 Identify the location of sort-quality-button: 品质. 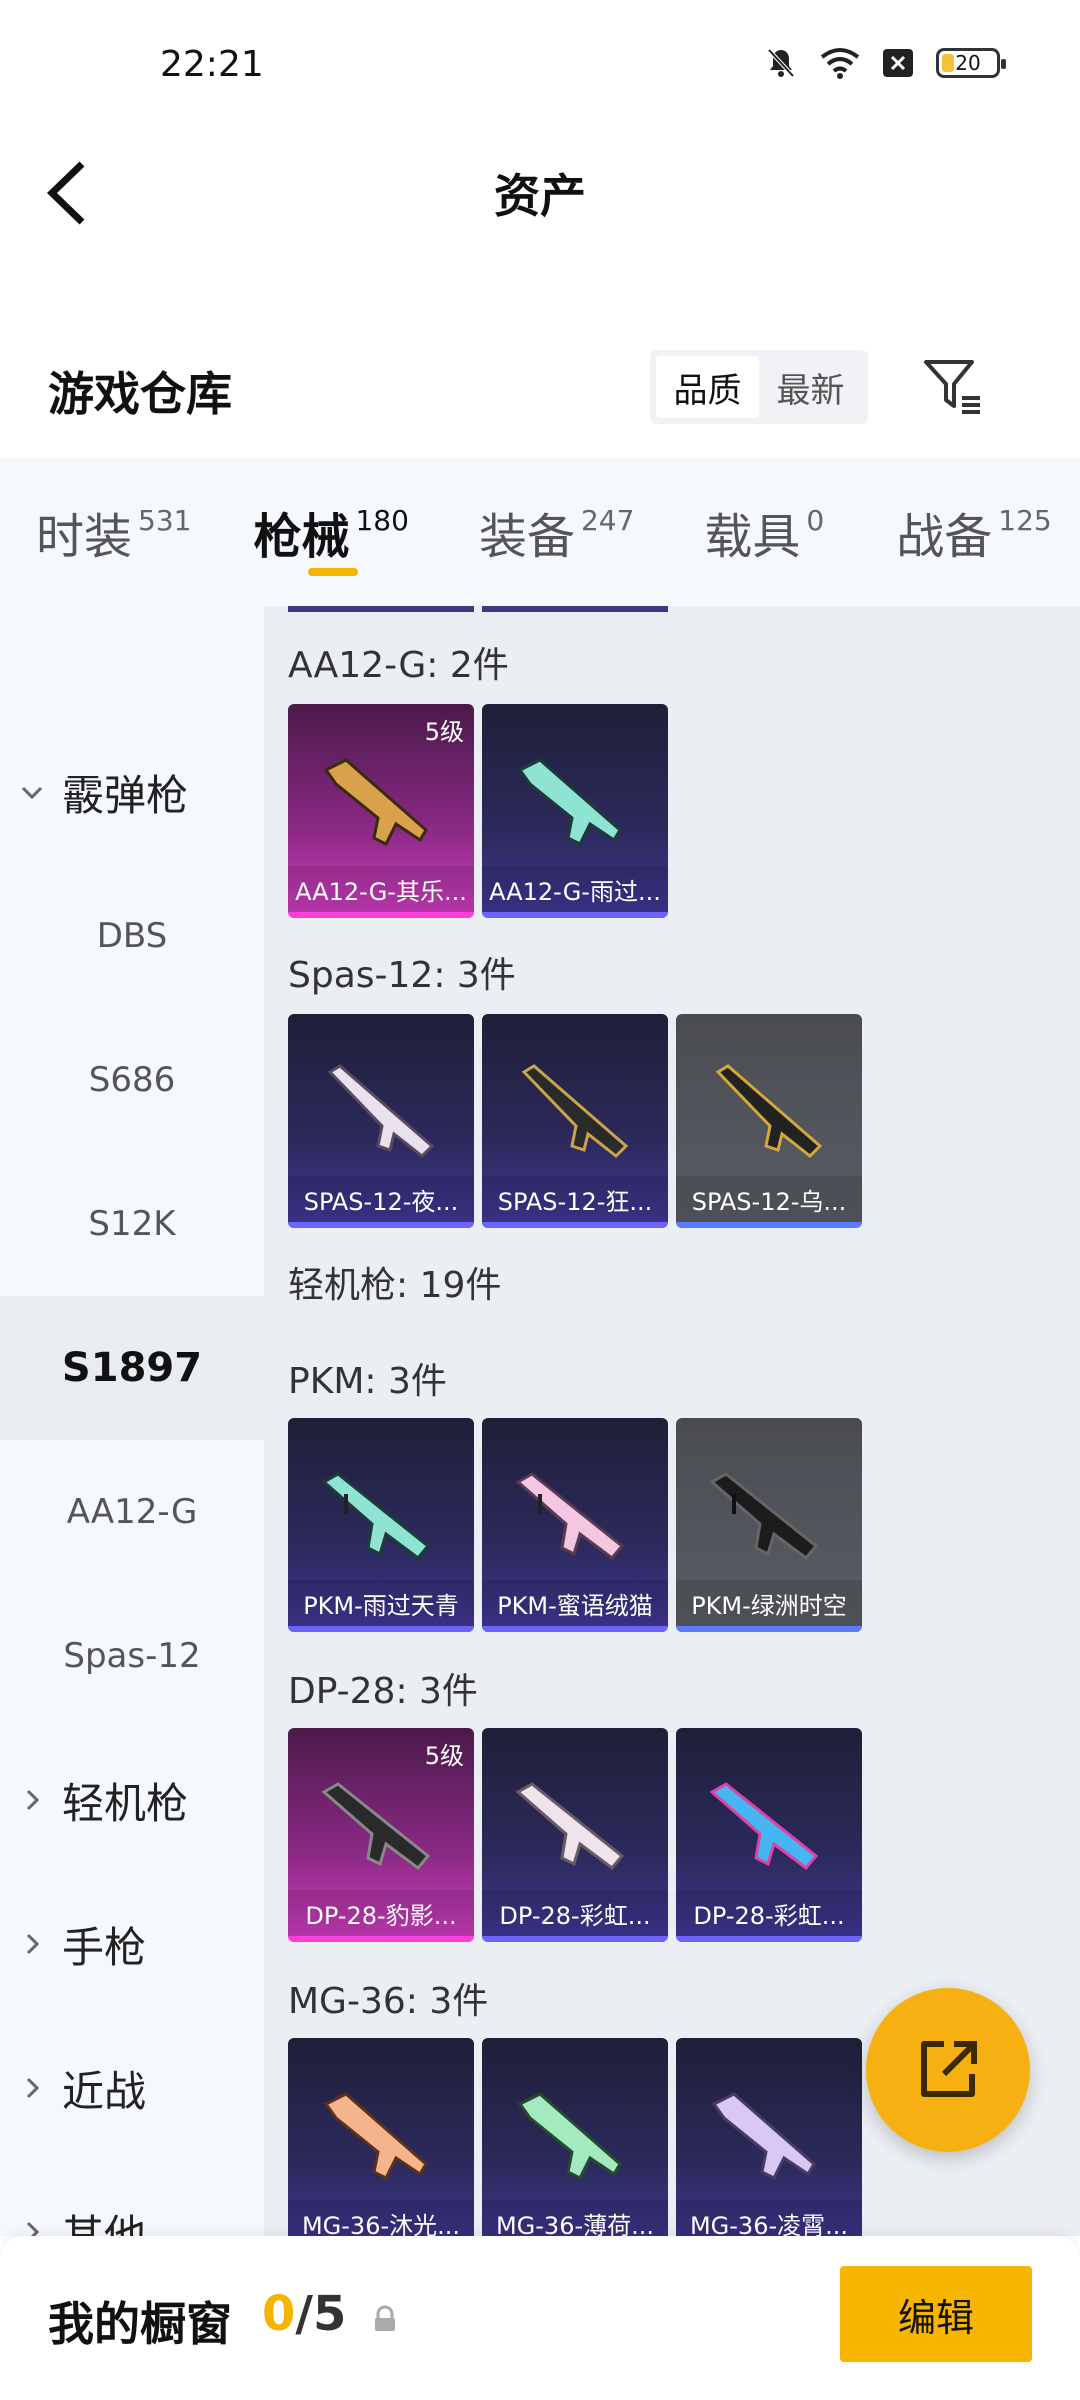
(707, 387).